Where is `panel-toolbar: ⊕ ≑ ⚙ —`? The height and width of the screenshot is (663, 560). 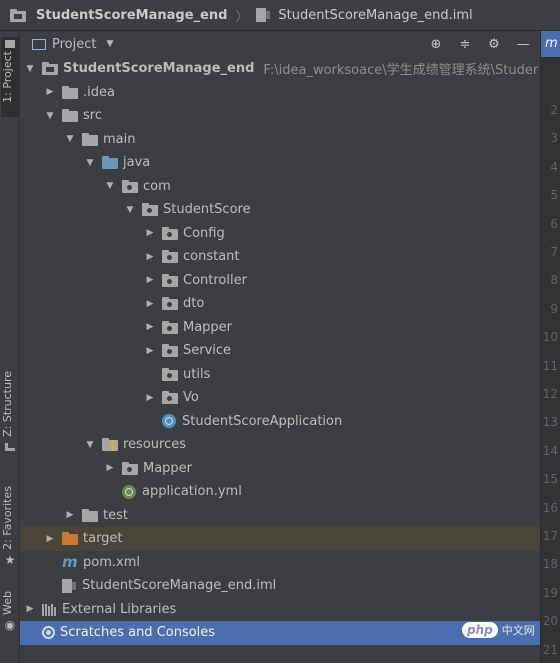
panel-toolbar: ⊕ ≑ ⚙ — is located at coordinates (479, 44).